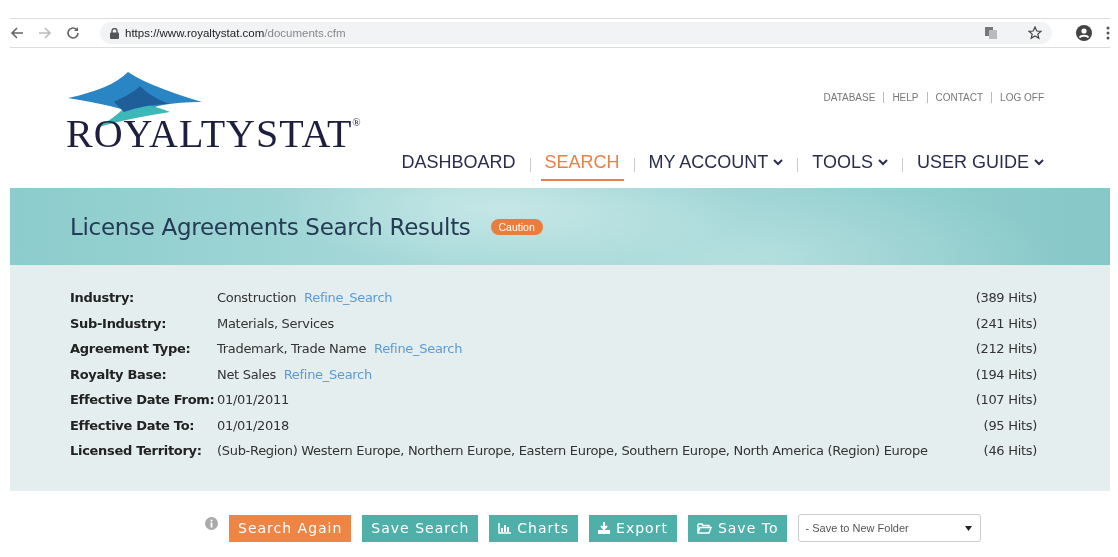 Image resolution: width=1118 pixels, height=557 pixels. I want to click on hit-count: (389 Hits), so click(1005, 298).